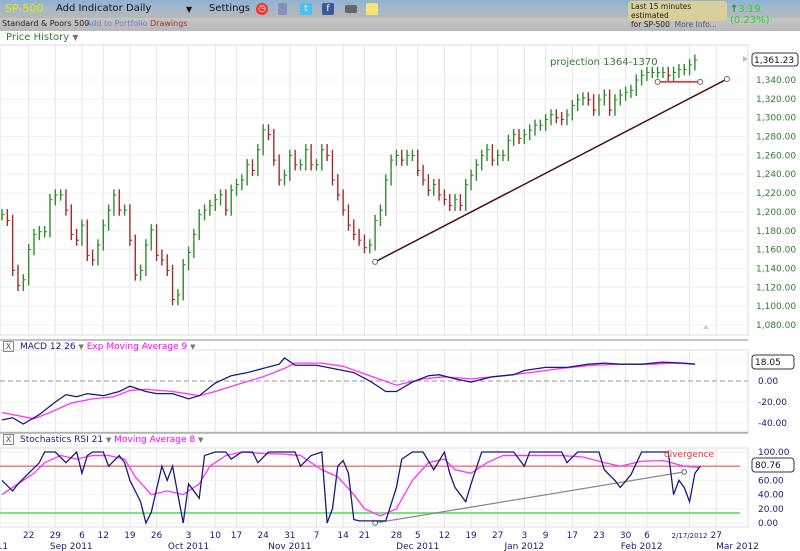  I want to click on divergence-trendline-handle, so click(375, 523).